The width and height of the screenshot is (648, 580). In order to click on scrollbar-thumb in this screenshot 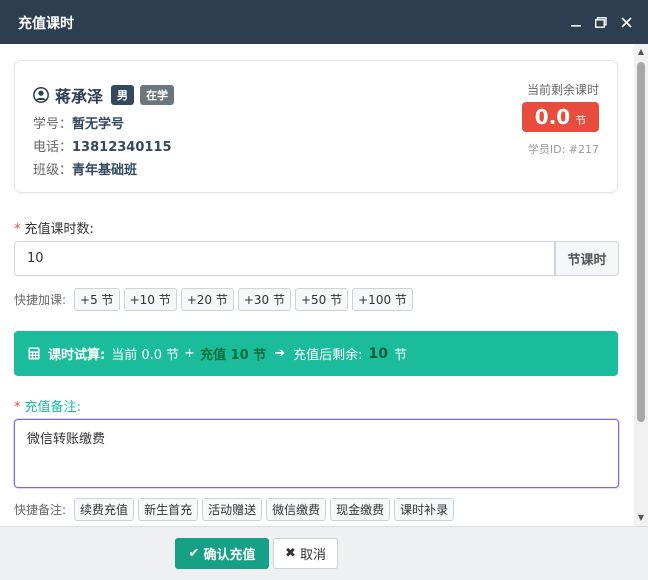, I will do `click(641, 242)`.